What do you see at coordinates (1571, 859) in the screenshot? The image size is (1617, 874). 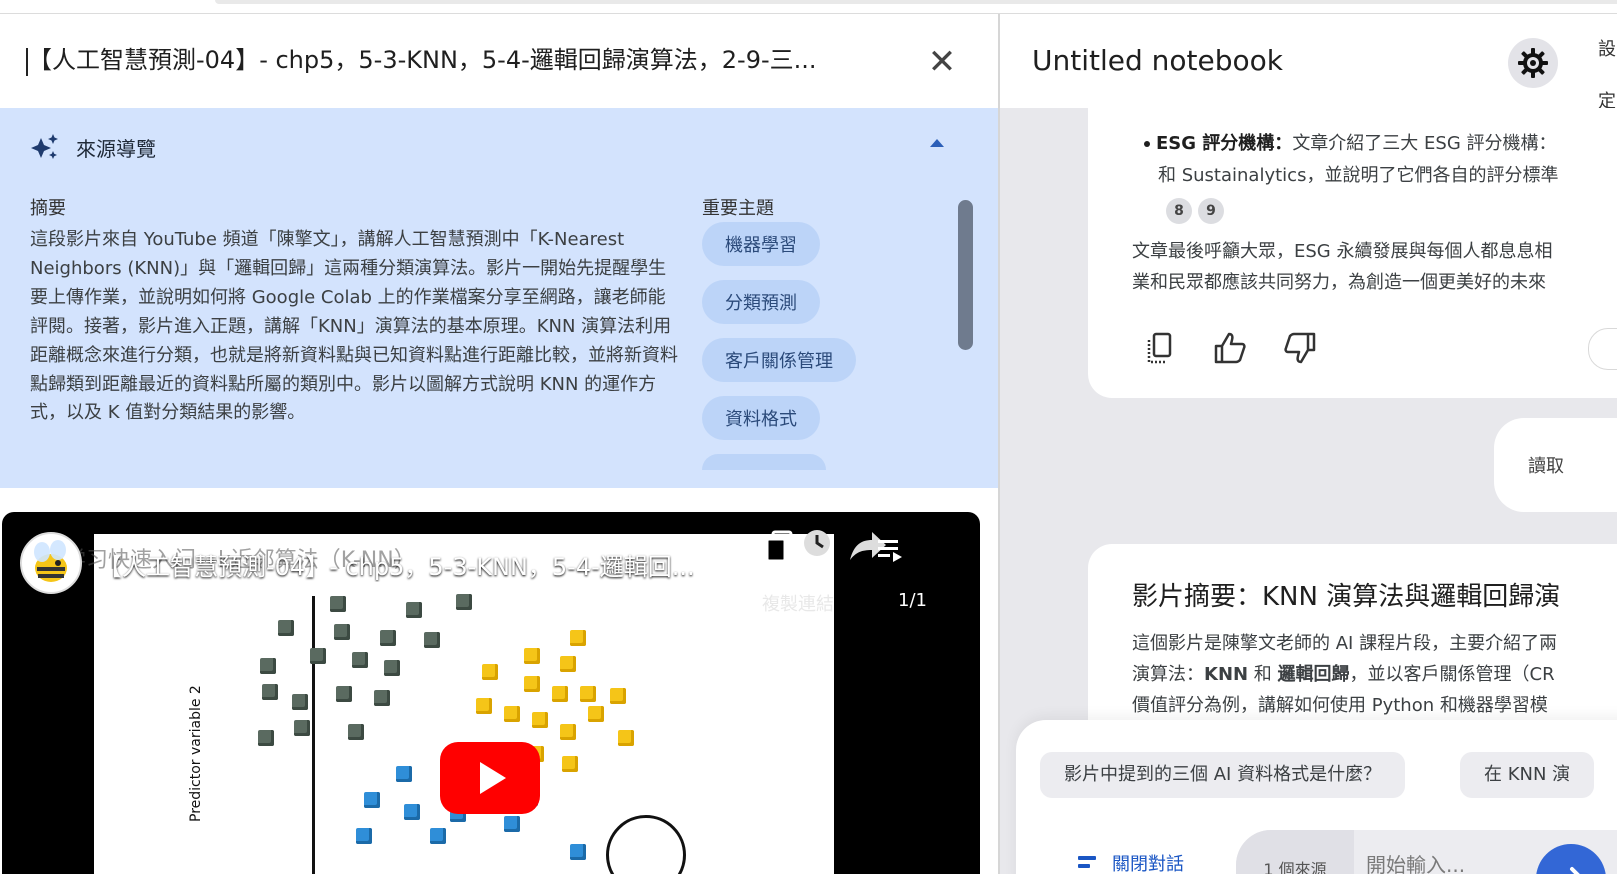 I see `send-button` at bounding box center [1571, 859].